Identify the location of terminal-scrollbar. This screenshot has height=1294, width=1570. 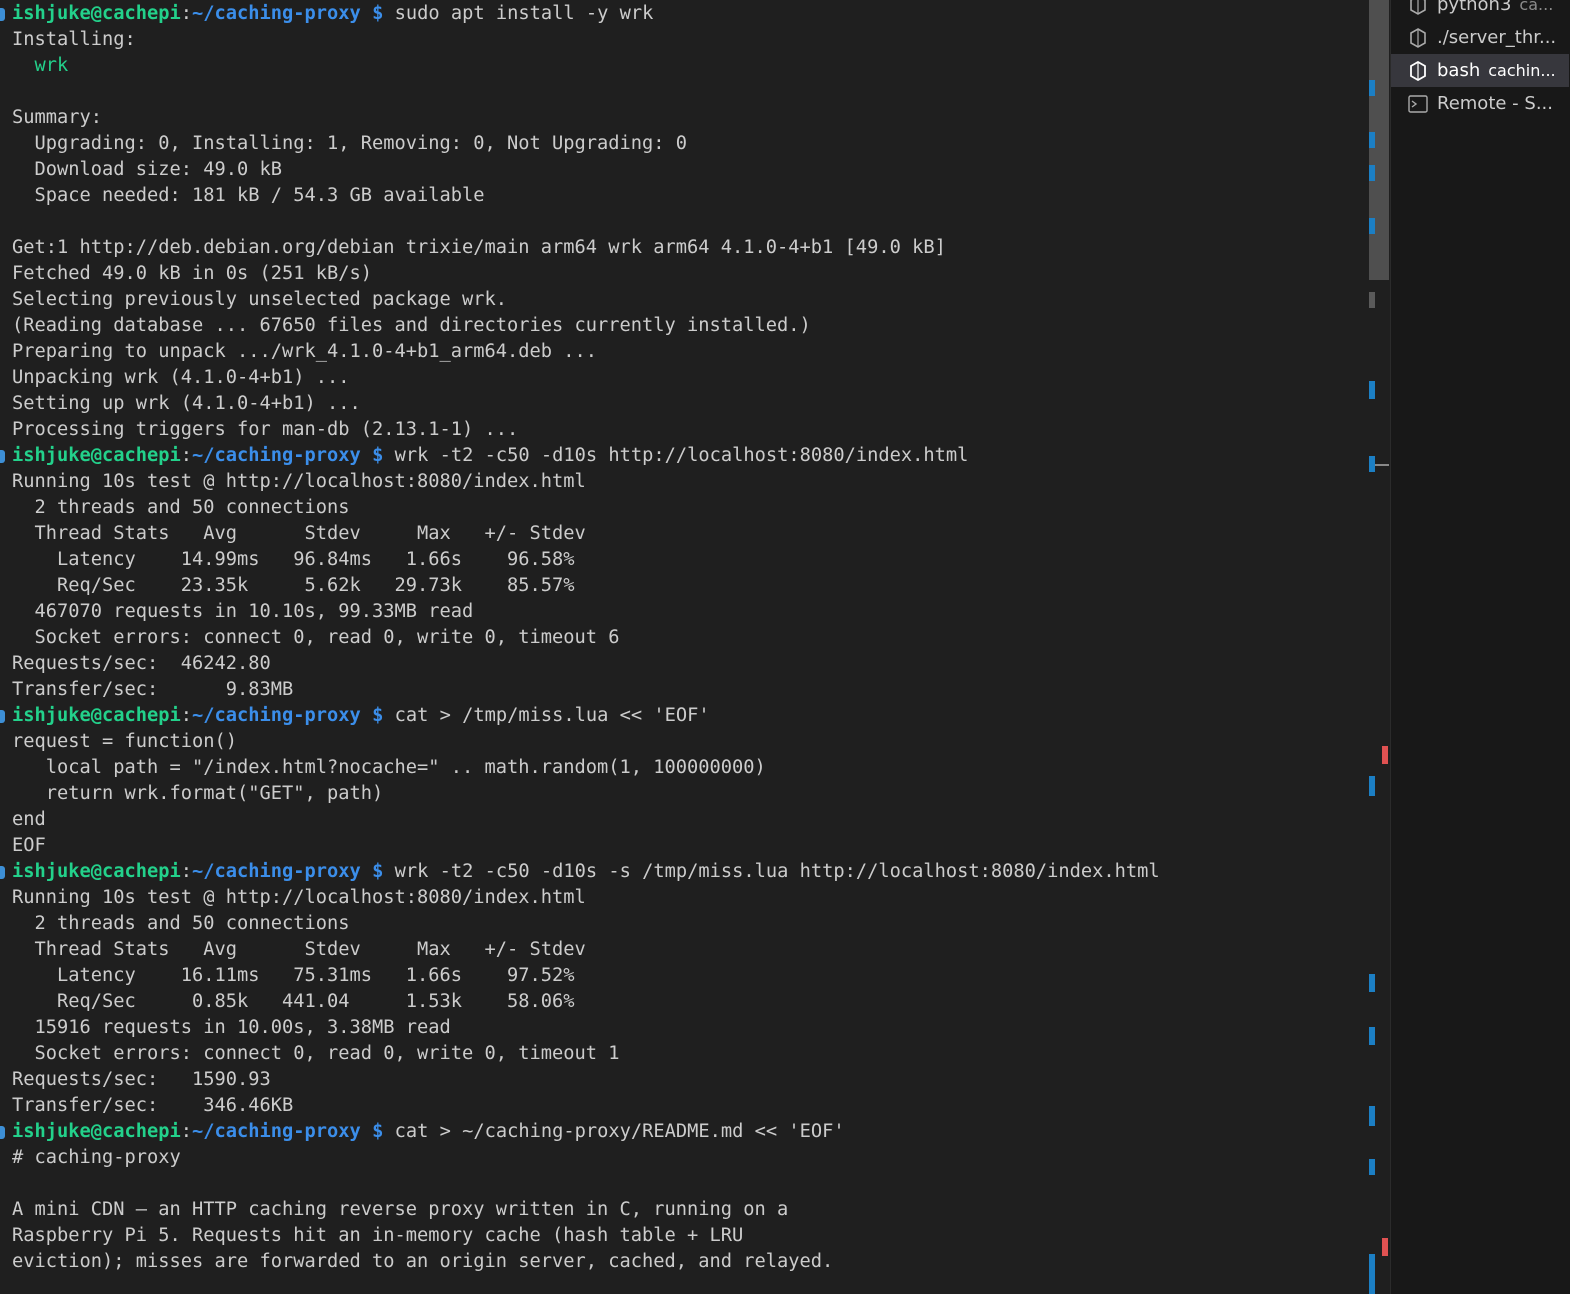
(1379, 647).